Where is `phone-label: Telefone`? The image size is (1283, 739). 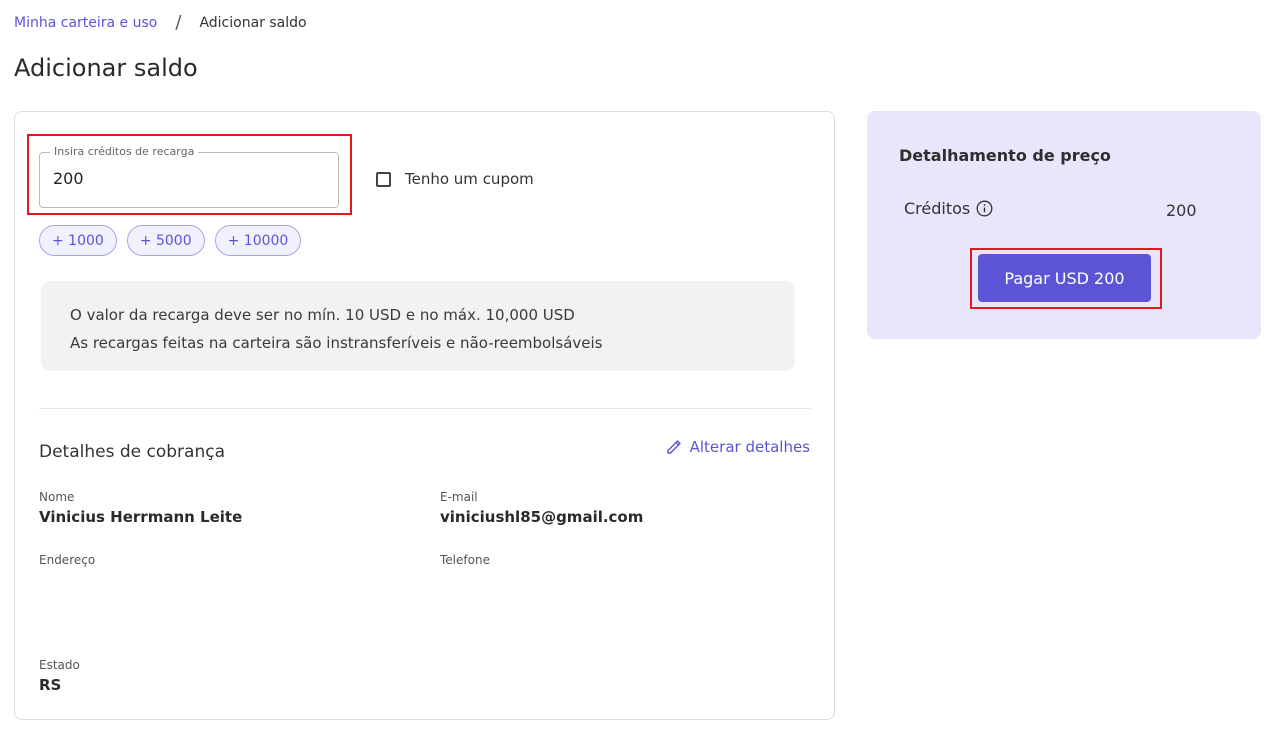 phone-label: Telefone is located at coordinates (465, 560).